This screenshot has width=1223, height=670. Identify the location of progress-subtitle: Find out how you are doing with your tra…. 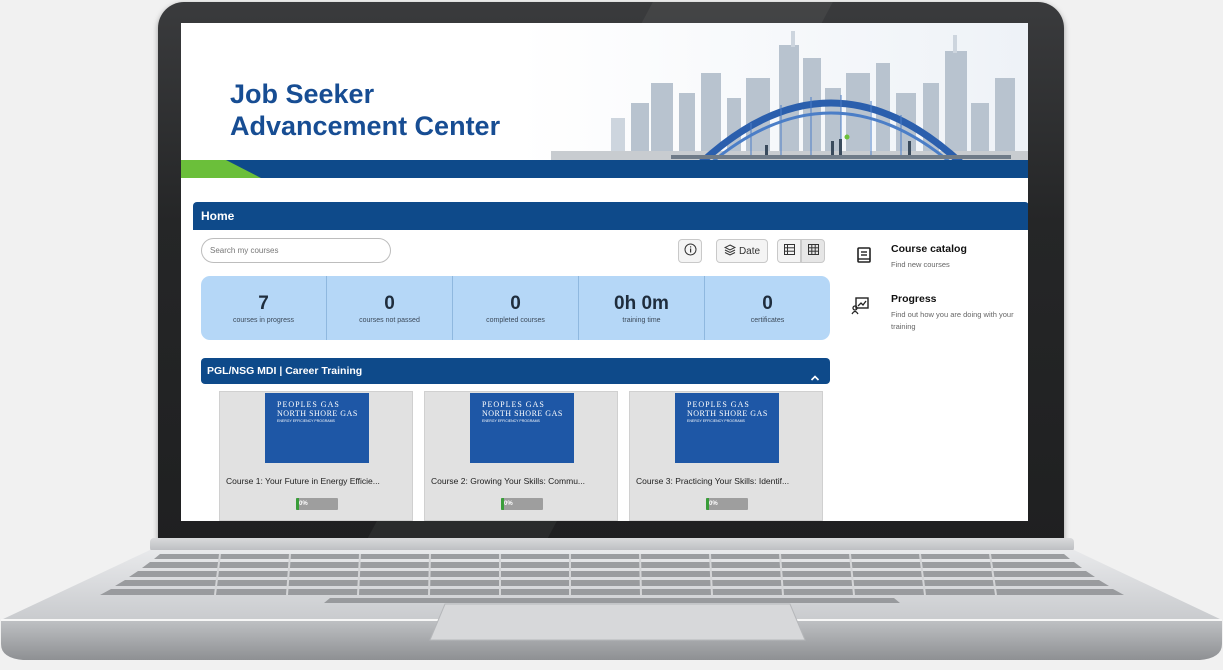
(952, 320).